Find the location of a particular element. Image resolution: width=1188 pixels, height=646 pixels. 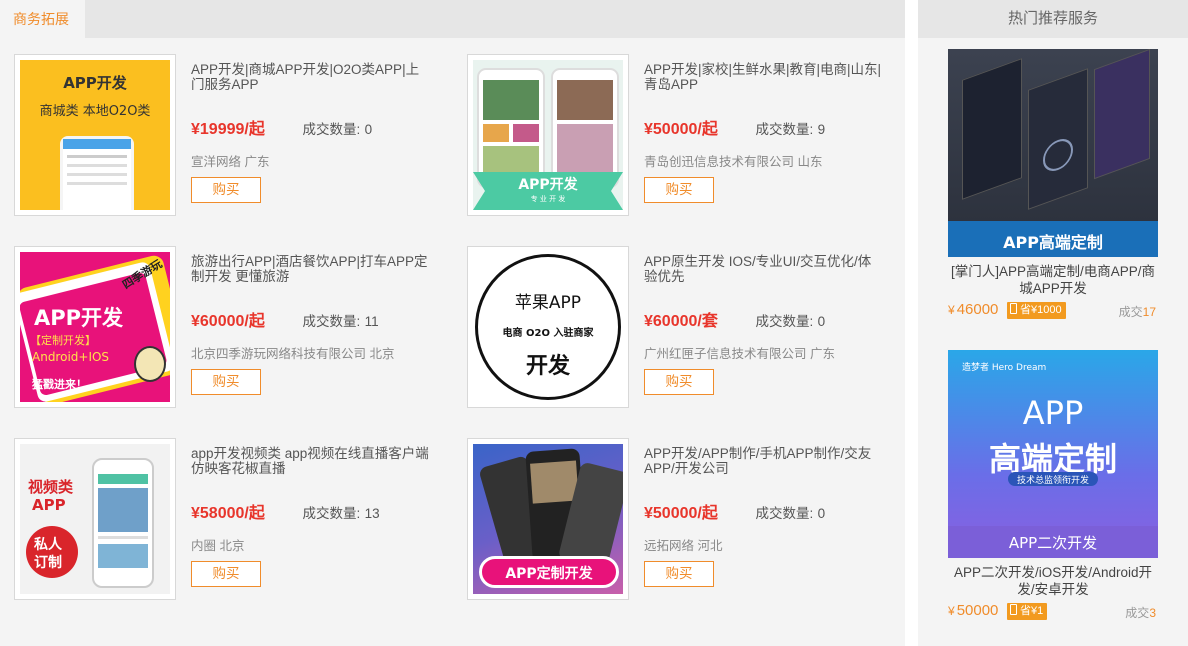

thumb-text: 私人 is located at coordinates (48, 545).